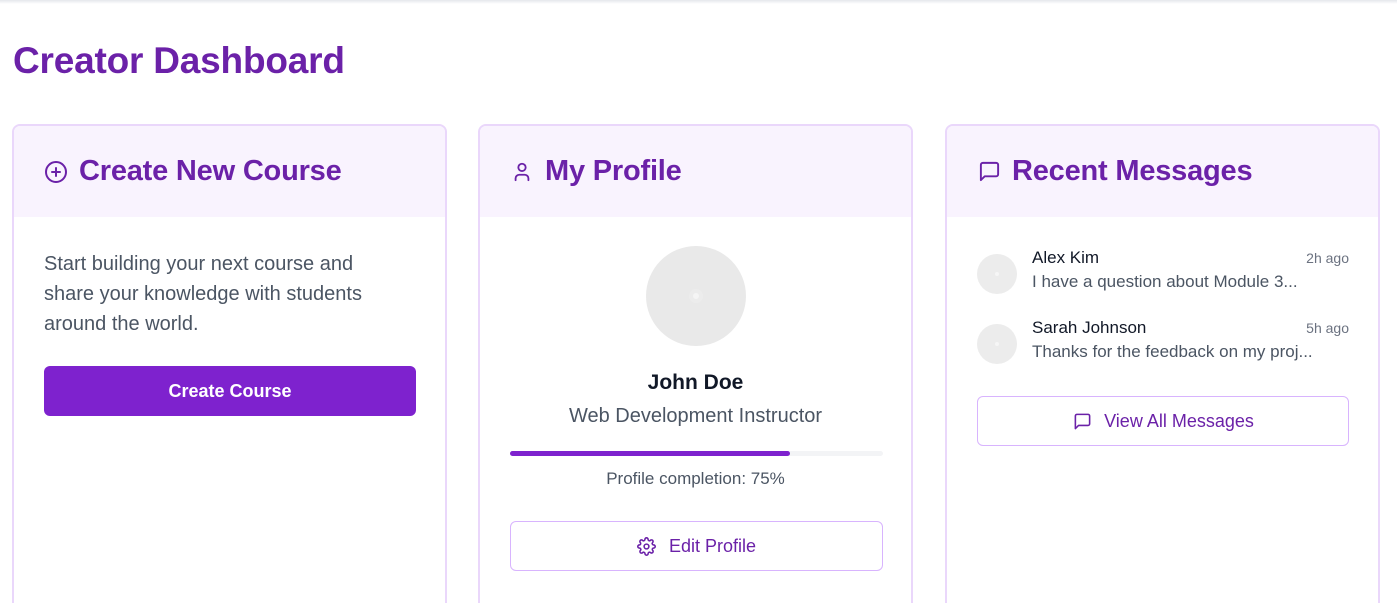  I want to click on card-title: My Profile, so click(613, 171).